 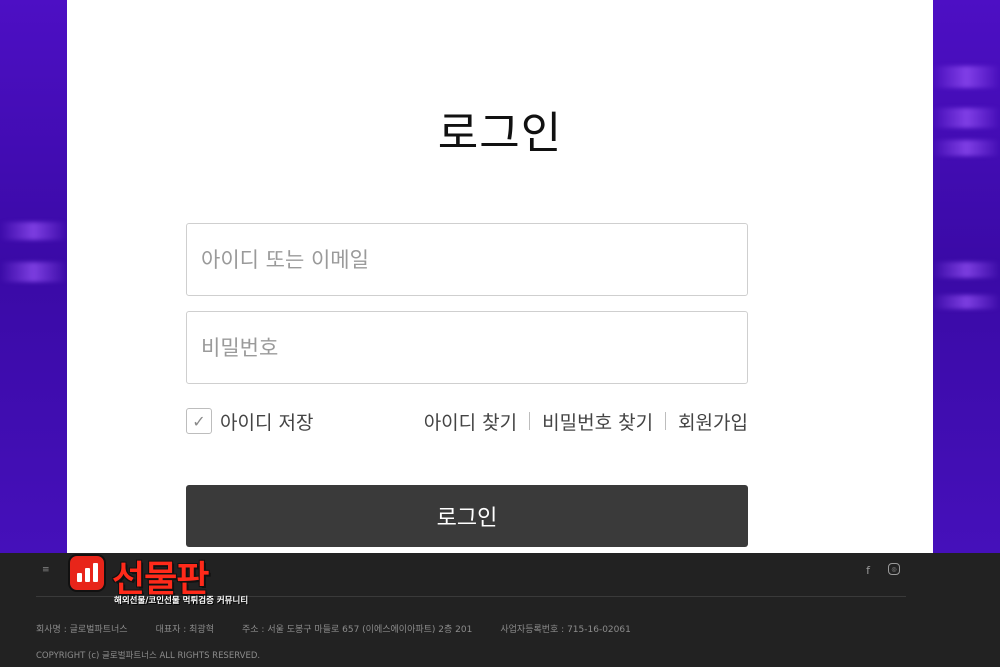 What do you see at coordinates (470, 421) in the screenshot?
I see `find-id-link: 아이디 찾기` at bounding box center [470, 421].